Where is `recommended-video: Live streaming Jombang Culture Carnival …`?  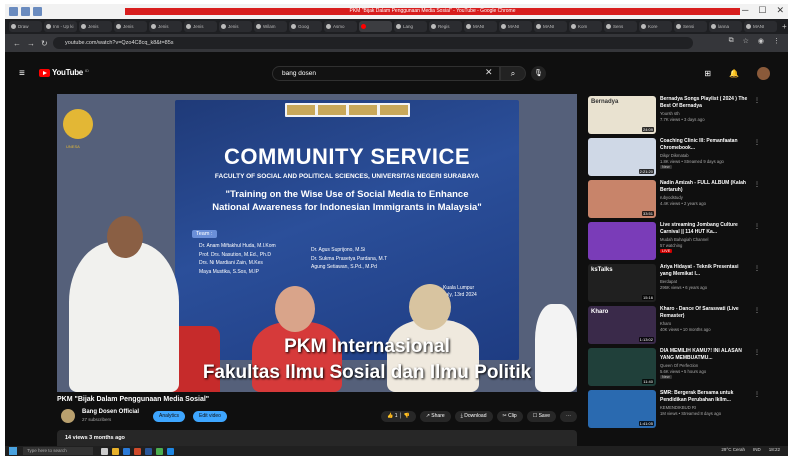
recommended-video: Live streaming Jombang Culture Carnival … is located at coordinates (675, 242).